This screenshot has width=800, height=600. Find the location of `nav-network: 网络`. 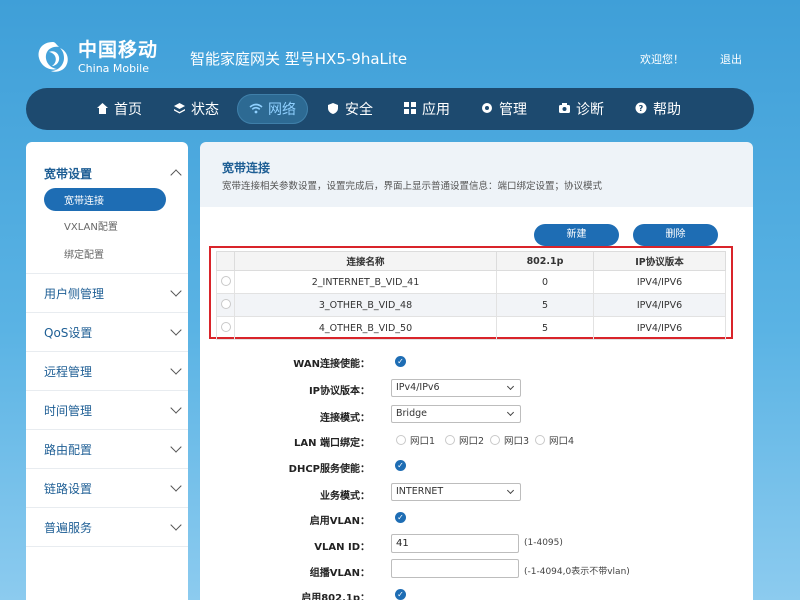

nav-network: 网络 is located at coordinates (272, 109).